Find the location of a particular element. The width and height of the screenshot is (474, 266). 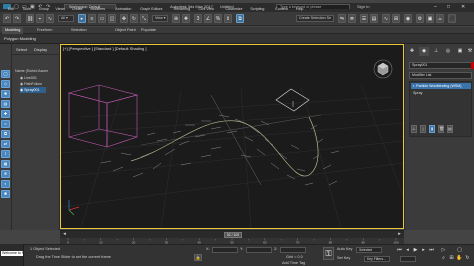

time-slider: ◂ 52 / 100 ▸ is located at coordinates (232, 234).